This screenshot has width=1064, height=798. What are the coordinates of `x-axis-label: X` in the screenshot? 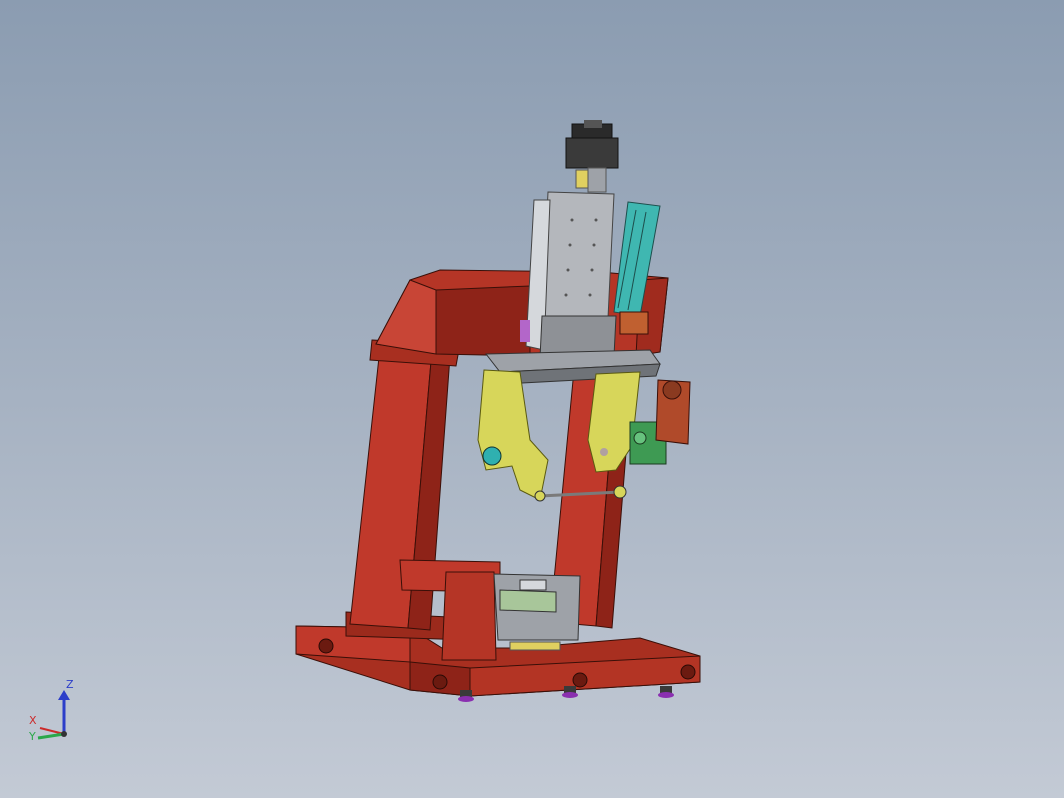 It's located at (33, 720).